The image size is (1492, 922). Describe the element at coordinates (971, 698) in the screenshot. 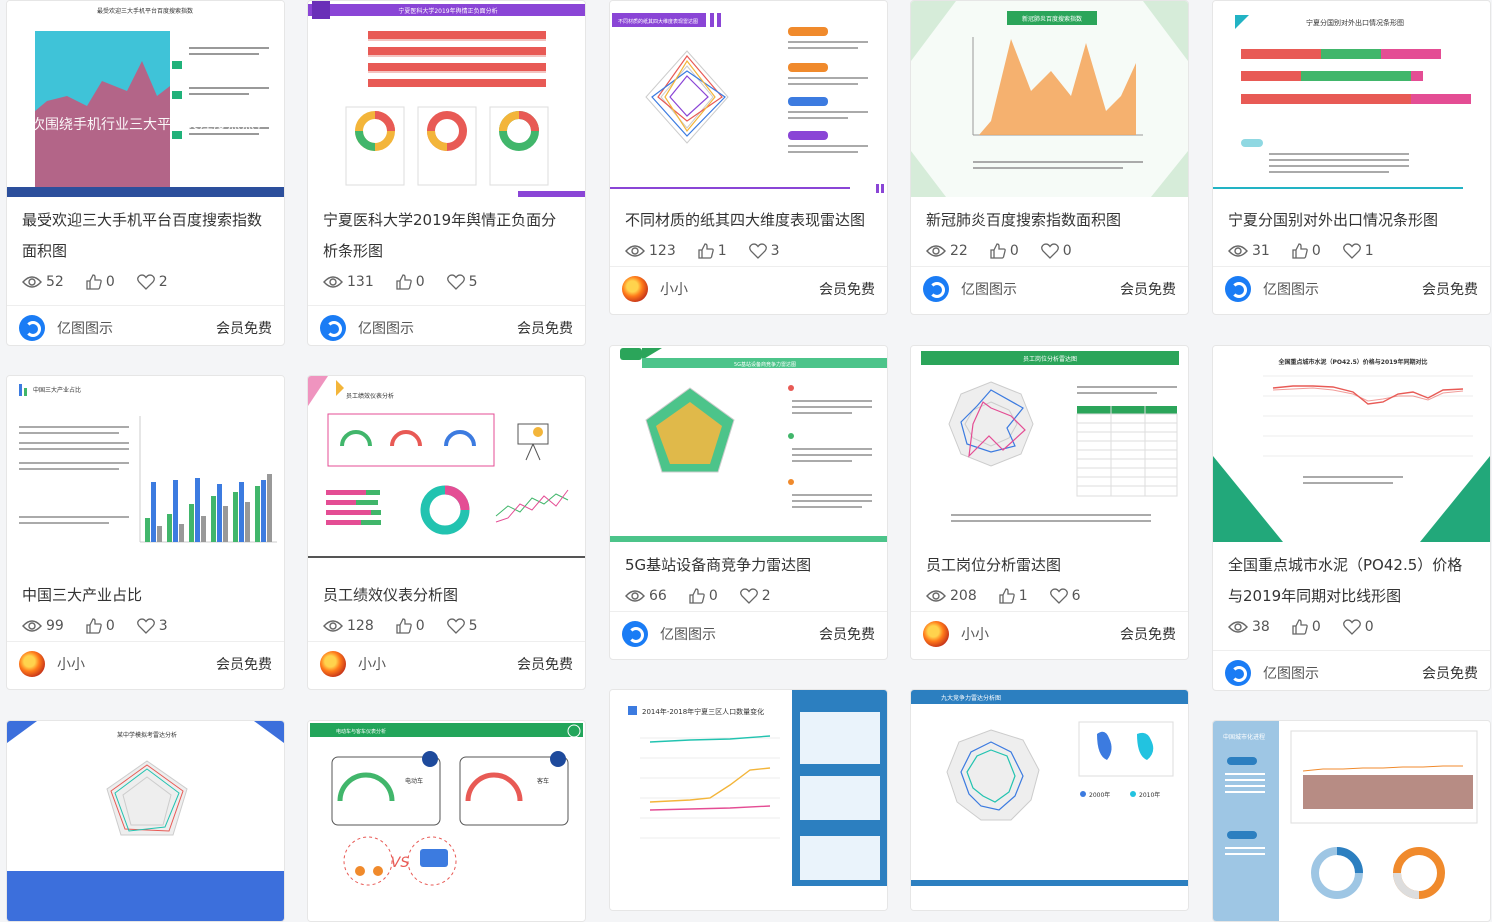

I see `thumb-title: 九大竞争力雷达分析图` at that location.